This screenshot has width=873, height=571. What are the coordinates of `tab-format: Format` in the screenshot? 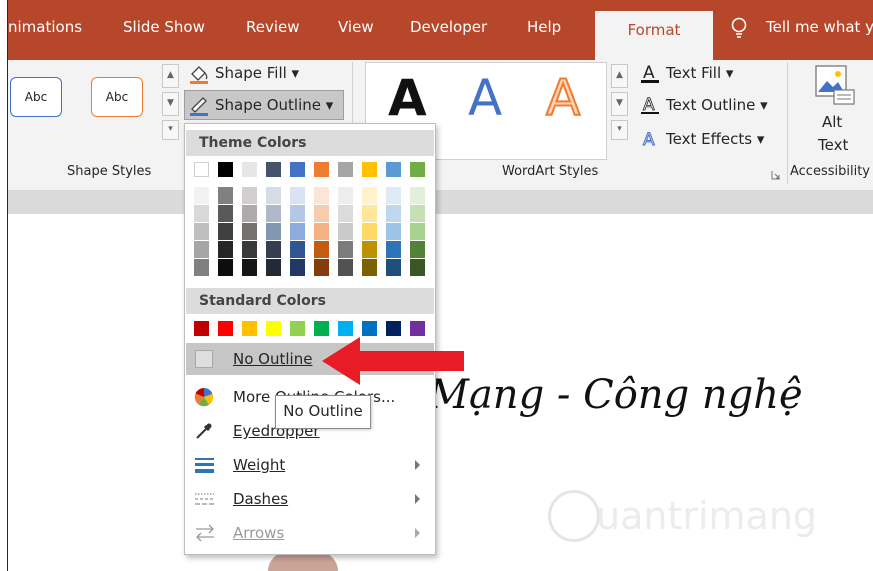 It's located at (654, 35).